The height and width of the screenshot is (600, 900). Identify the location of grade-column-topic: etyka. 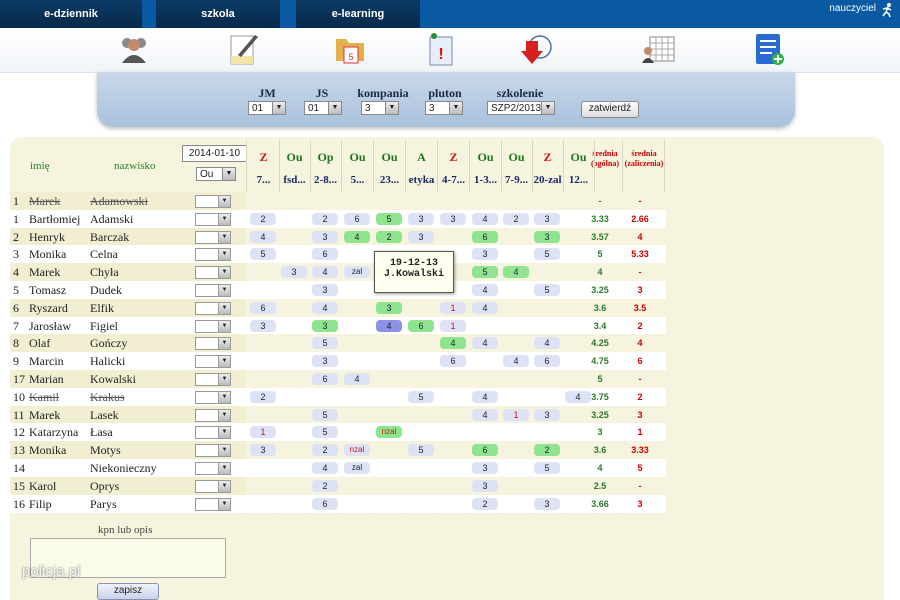
(421, 180).